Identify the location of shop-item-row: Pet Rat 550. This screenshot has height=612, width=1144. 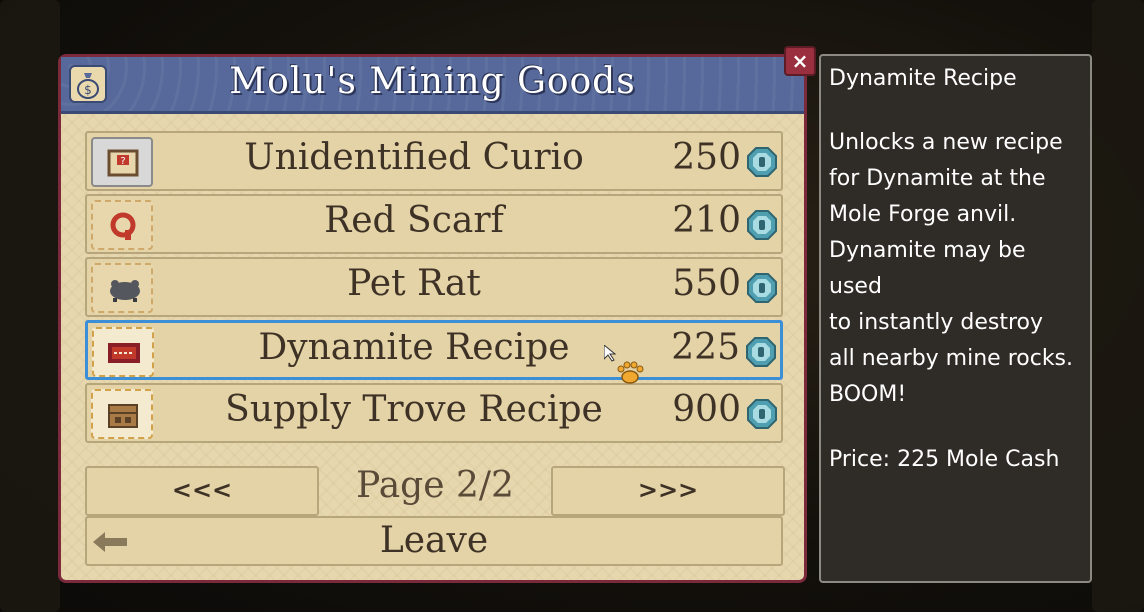
(434, 287).